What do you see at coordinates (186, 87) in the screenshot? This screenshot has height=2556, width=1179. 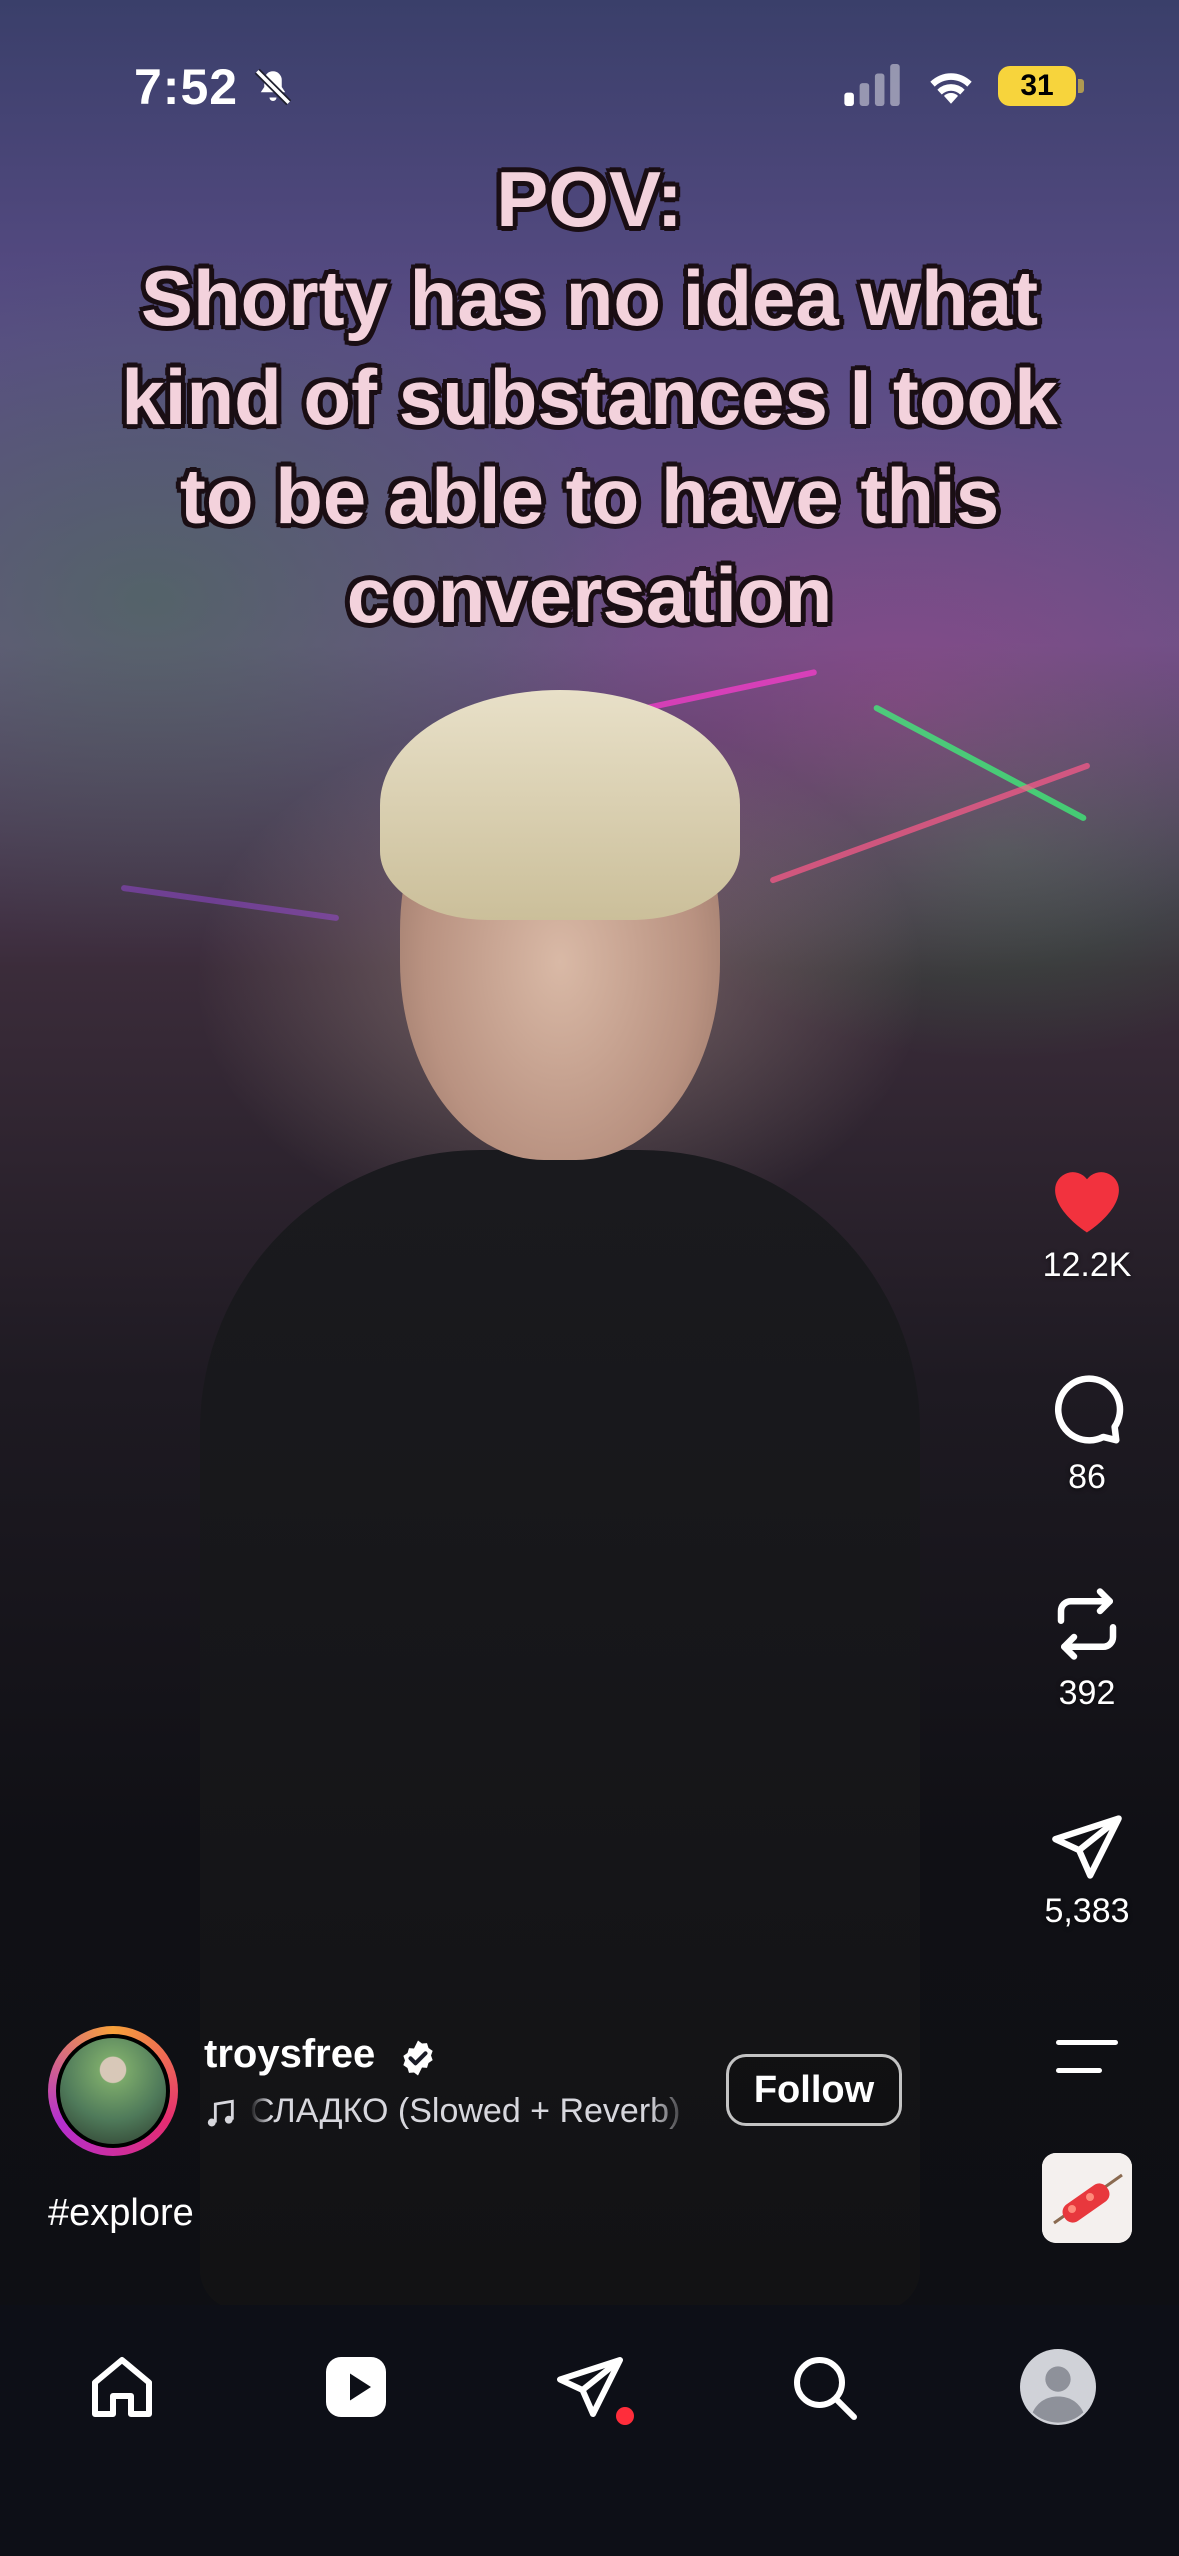 I see `status-time: 7:52` at bounding box center [186, 87].